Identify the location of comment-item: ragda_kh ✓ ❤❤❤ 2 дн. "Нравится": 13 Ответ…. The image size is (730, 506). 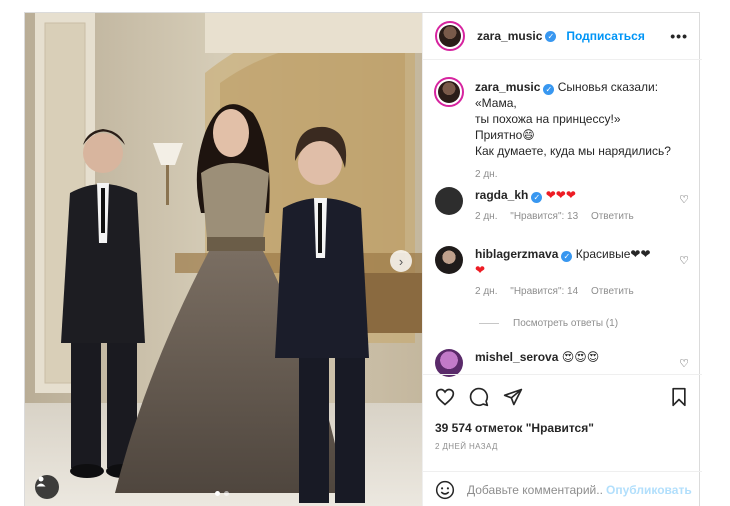
(566, 206).